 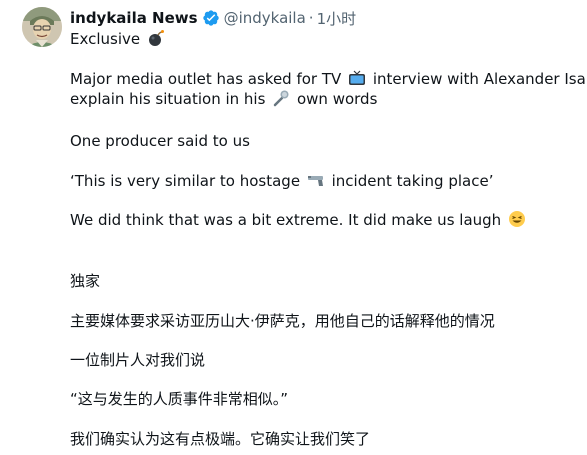 What do you see at coordinates (134, 18) in the screenshot?
I see `author-name: indykaila News` at bounding box center [134, 18].